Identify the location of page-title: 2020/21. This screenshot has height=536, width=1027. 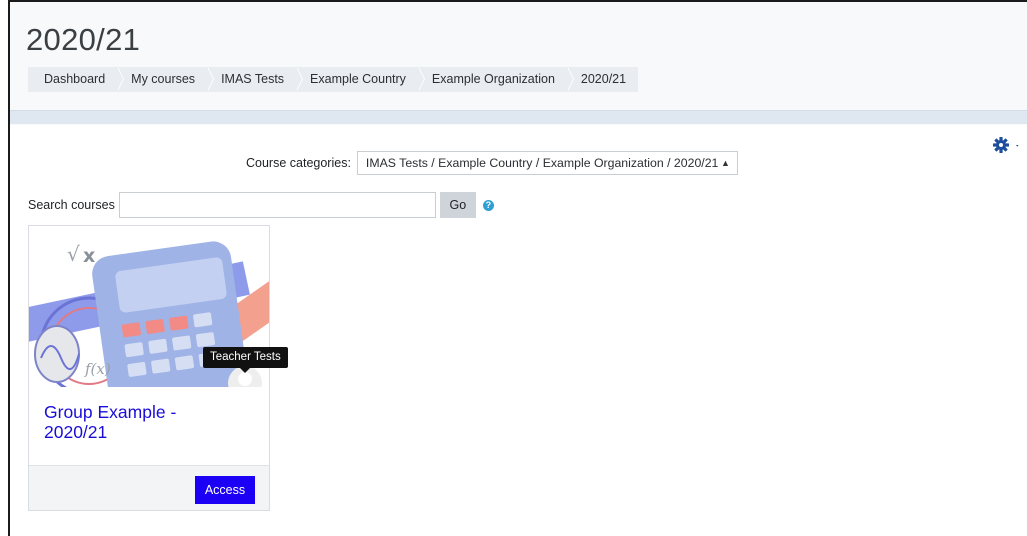
(83, 39).